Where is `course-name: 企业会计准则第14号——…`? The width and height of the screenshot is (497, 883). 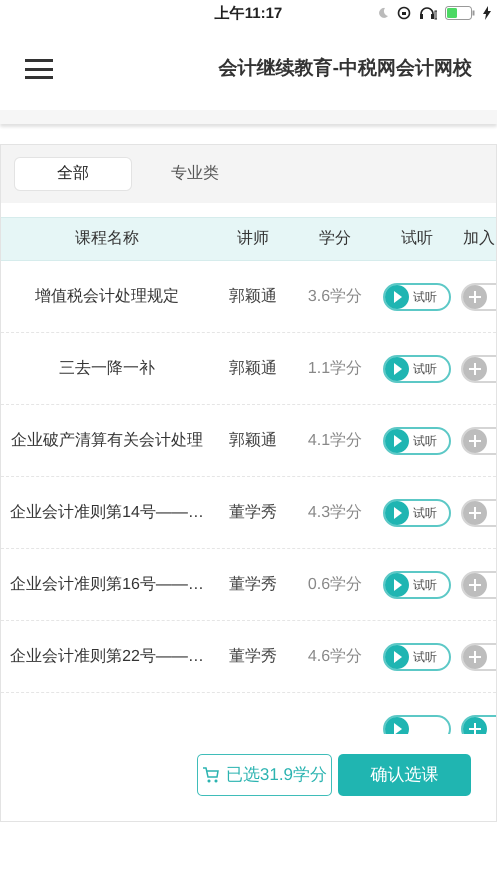 course-name: 企业会计准则第14号——… is located at coordinates (107, 512).